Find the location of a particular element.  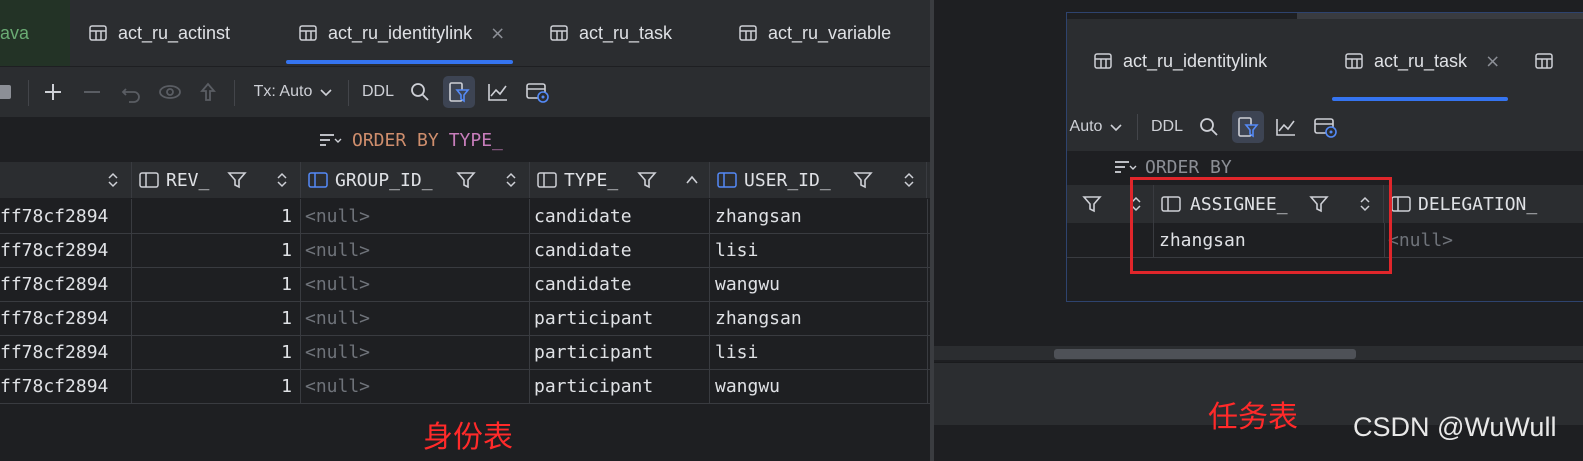

tx-mode-dropdown: Auto is located at coordinates (1097, 127).